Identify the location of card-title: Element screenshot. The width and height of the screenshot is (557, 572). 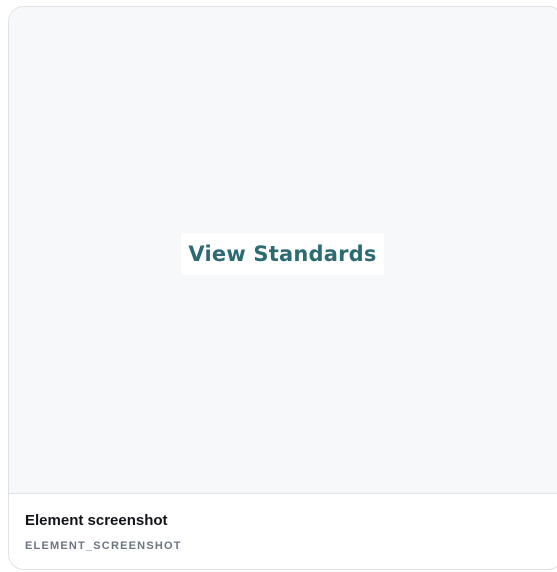
(96, 520).